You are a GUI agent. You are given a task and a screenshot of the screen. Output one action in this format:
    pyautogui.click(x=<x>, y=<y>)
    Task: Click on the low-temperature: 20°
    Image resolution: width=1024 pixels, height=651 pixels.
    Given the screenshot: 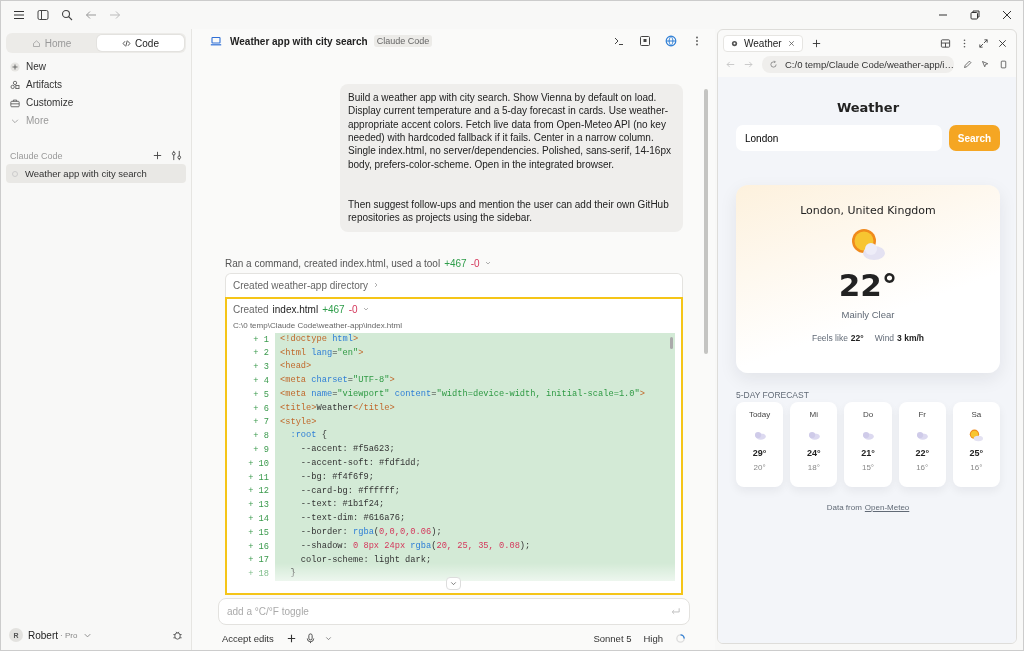 What is the action you would take?
    pyautogui.click(x=759, y=467)
    